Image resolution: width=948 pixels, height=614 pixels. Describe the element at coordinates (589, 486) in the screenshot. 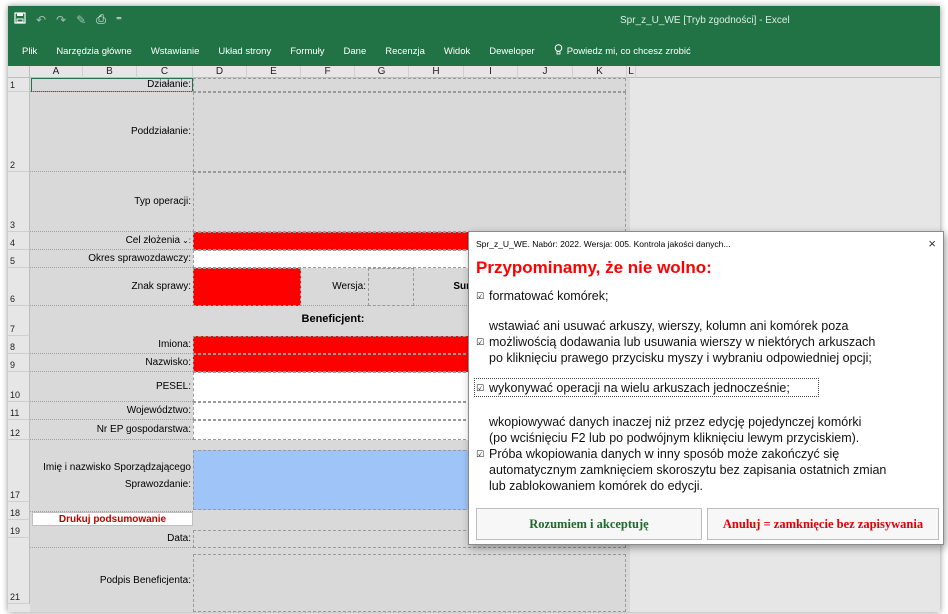

I see `rule-paste-line-5: lub zablokowaniem komórek do edycji.` at that location.